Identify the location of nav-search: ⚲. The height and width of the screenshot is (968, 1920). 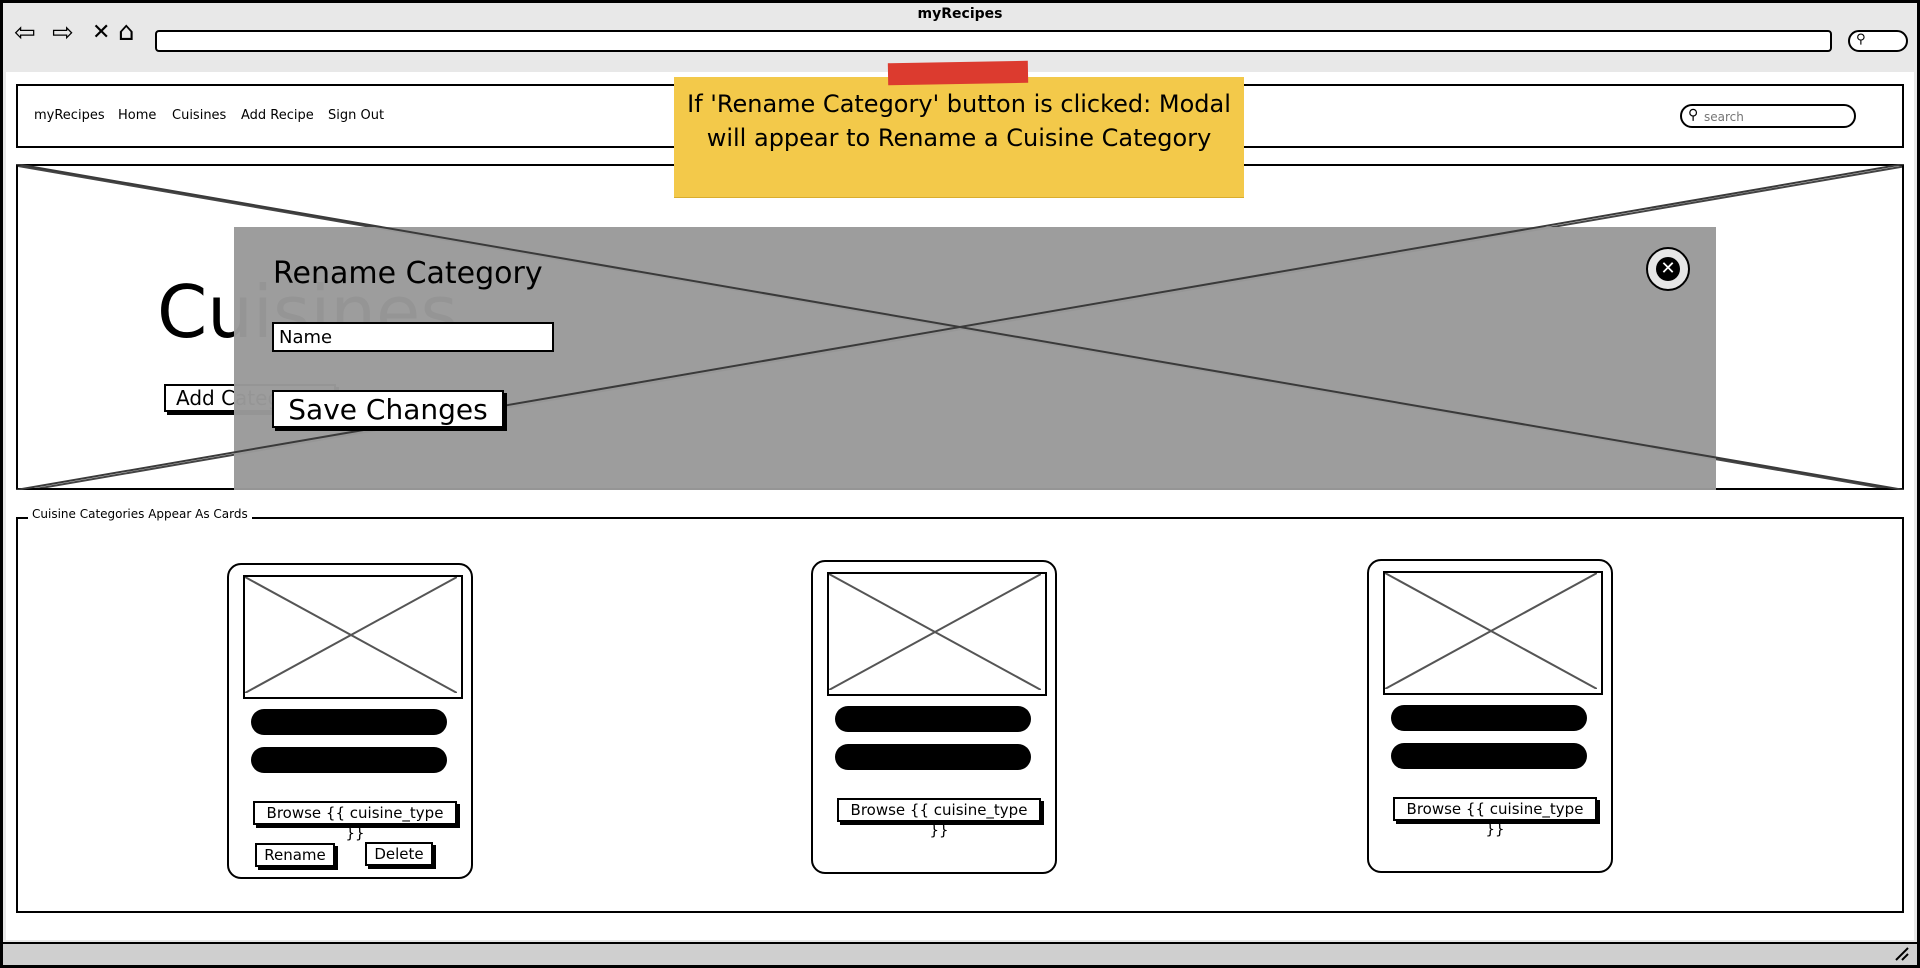
(1768, 116).